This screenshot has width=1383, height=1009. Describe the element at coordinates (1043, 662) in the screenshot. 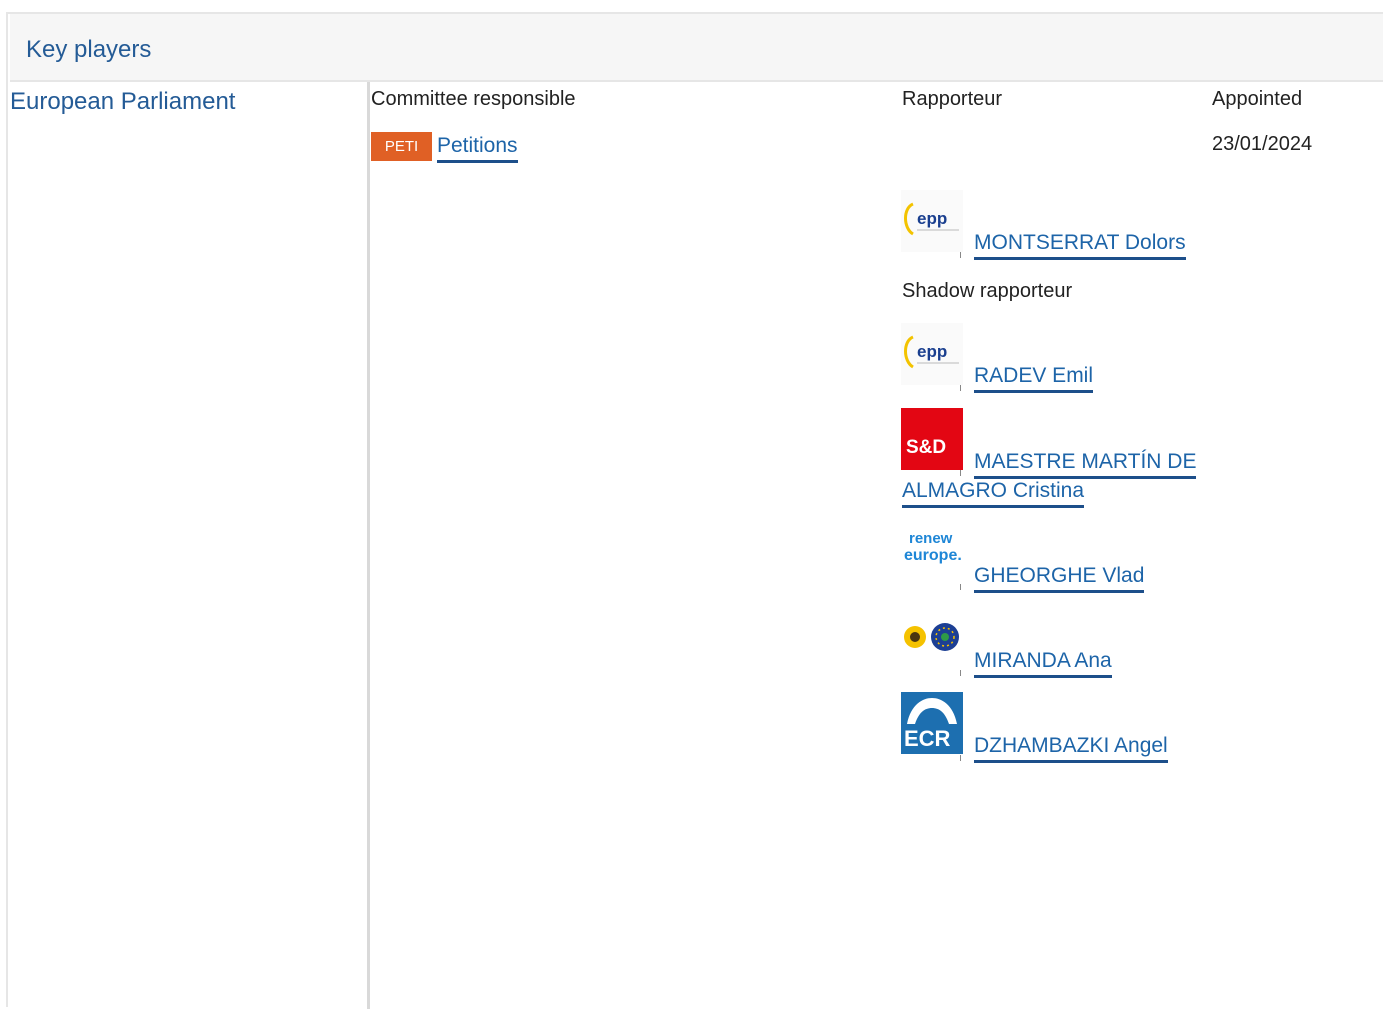

I see `shadow-rapporteur-link: MIRANDA Ana` at that location.